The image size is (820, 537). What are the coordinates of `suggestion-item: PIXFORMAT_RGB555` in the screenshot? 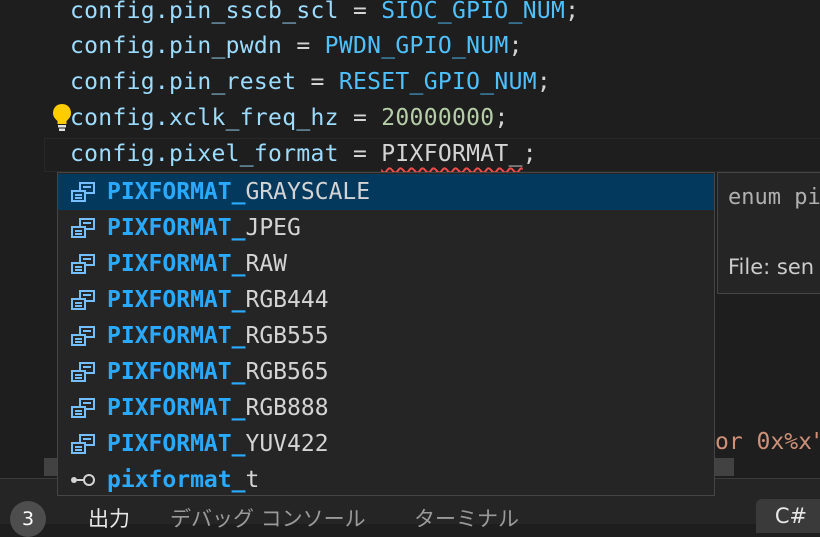 It's located at (386, 336).